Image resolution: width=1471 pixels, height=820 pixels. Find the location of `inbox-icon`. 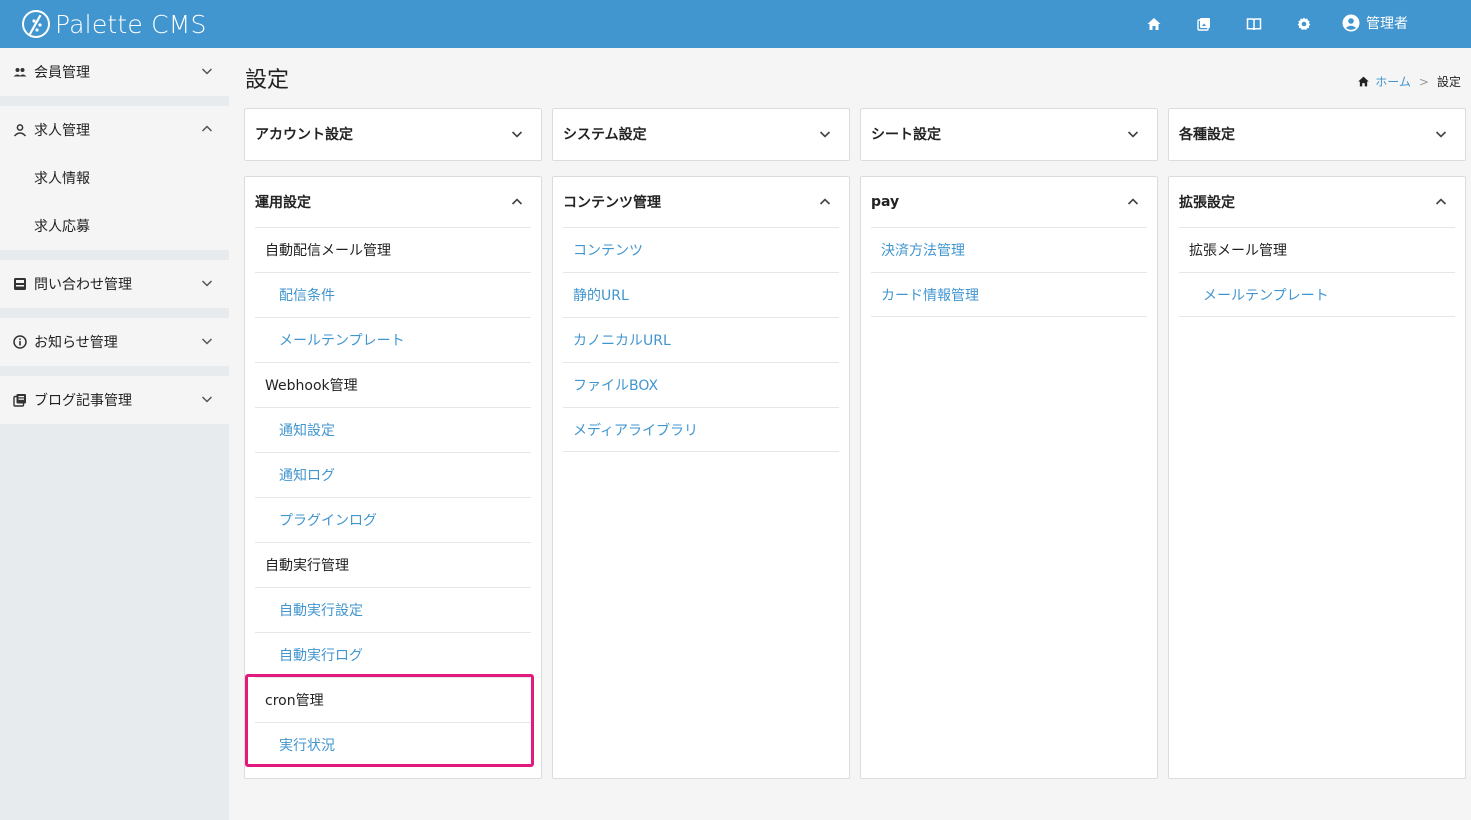

inbox-icon is located at coordinates (20, 284).